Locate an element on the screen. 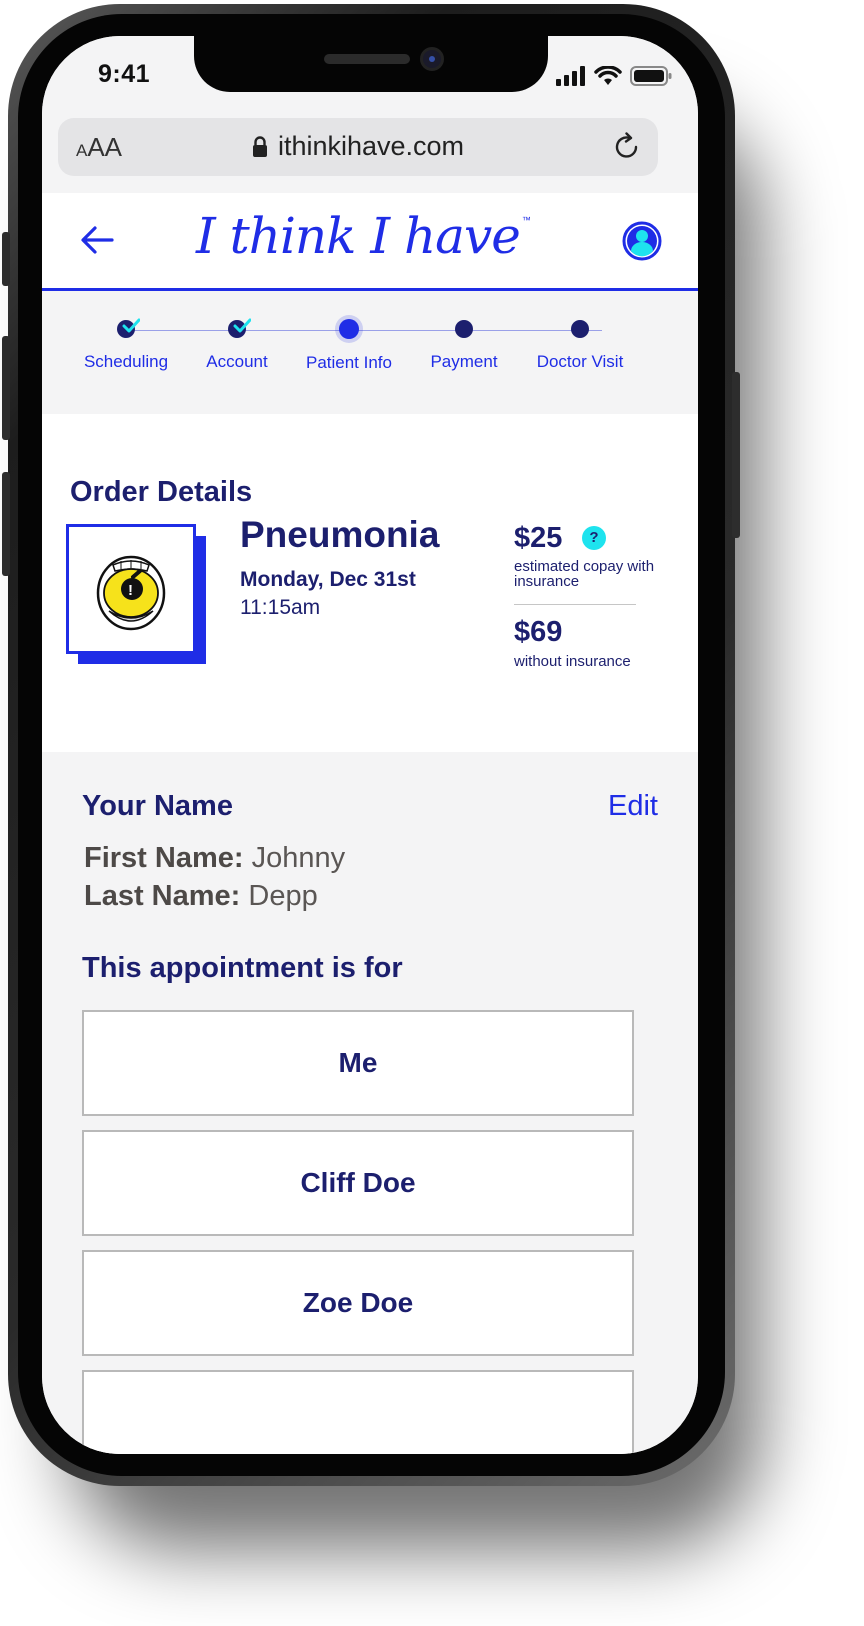 The width and height of the screenshot is (864, 1626). notch is located at coordinates (371, 64).